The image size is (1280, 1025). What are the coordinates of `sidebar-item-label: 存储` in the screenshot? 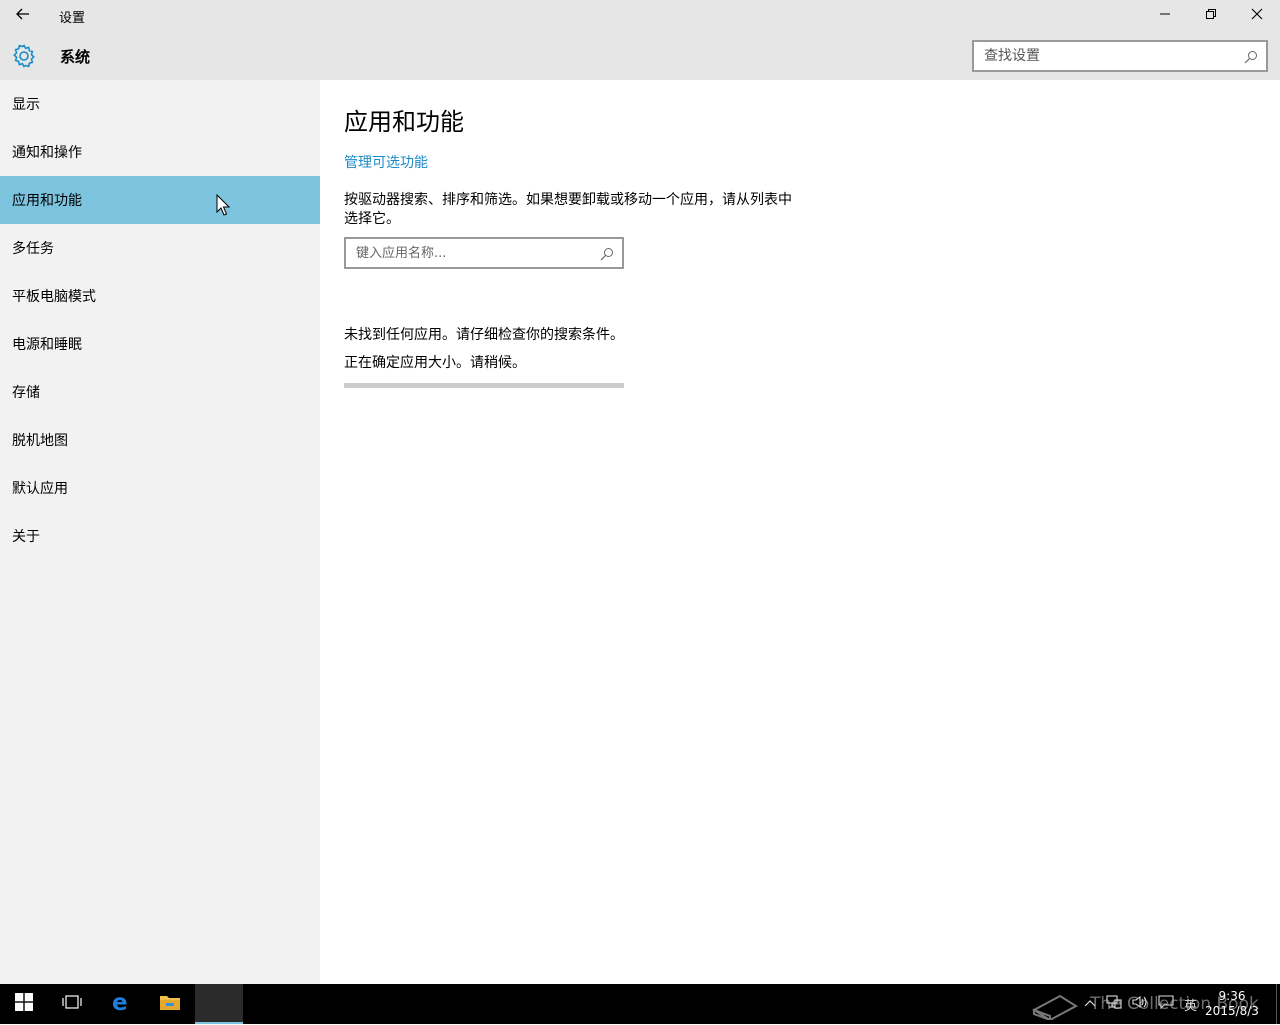 It's located at (26, 393).